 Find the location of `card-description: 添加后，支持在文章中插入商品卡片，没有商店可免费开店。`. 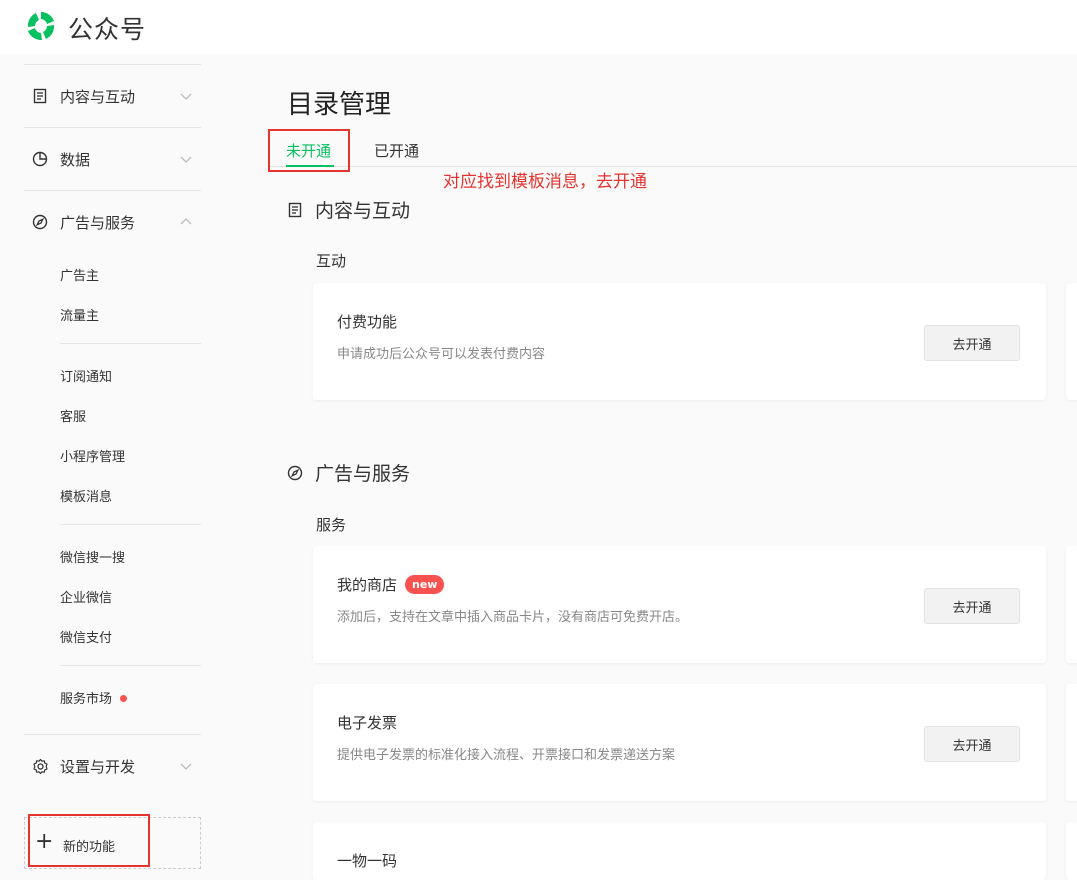

card-description: 添加后，支持在文章中插入商品卡片，没有商店可免费开店。 is located at coordinates (513, 617).